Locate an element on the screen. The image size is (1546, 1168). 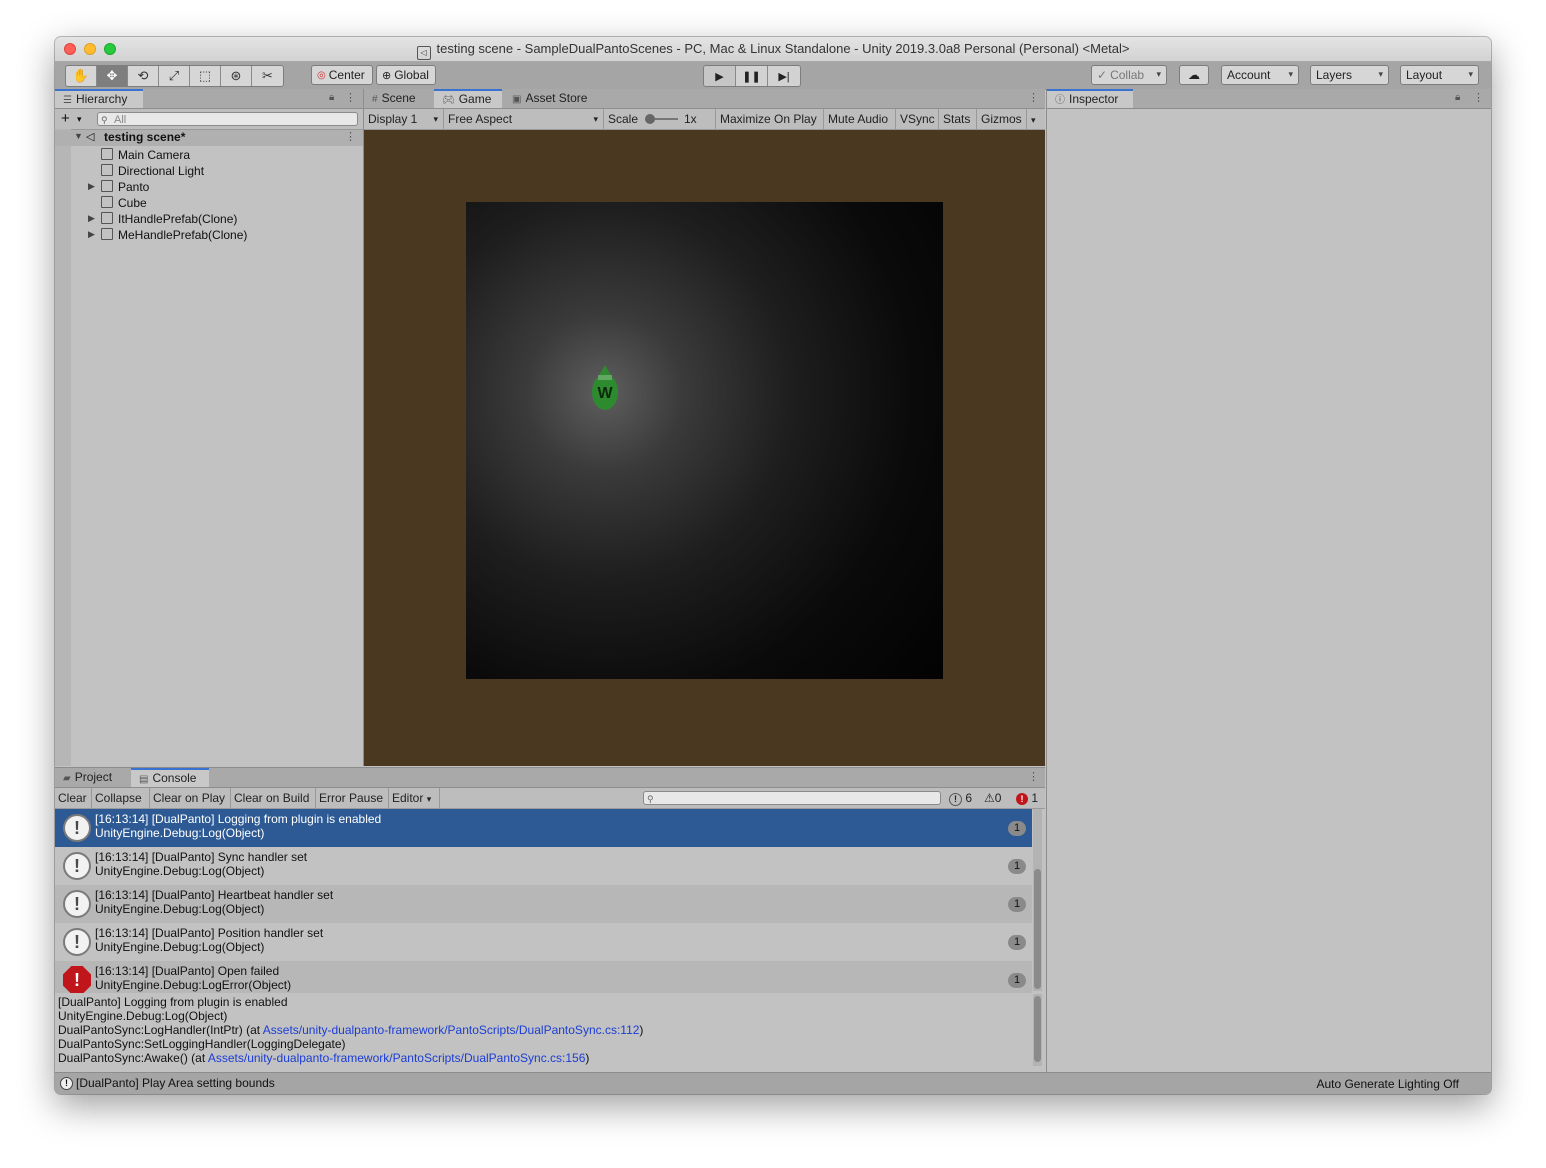
hierarchy-item-label: ItHandlePrefab(Clone) is located at coordinates (178, 219).